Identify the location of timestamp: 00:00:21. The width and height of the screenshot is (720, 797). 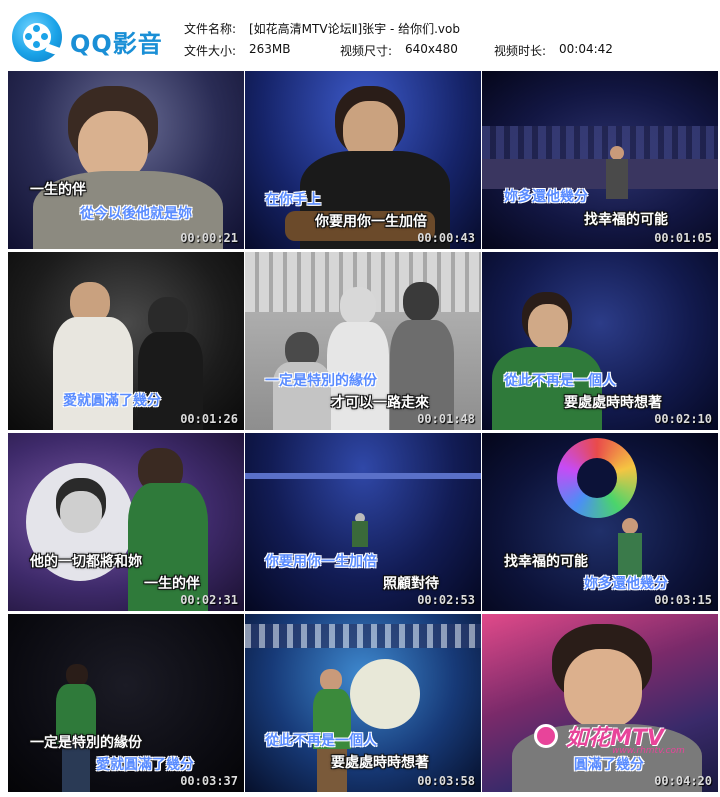
(209, 238).